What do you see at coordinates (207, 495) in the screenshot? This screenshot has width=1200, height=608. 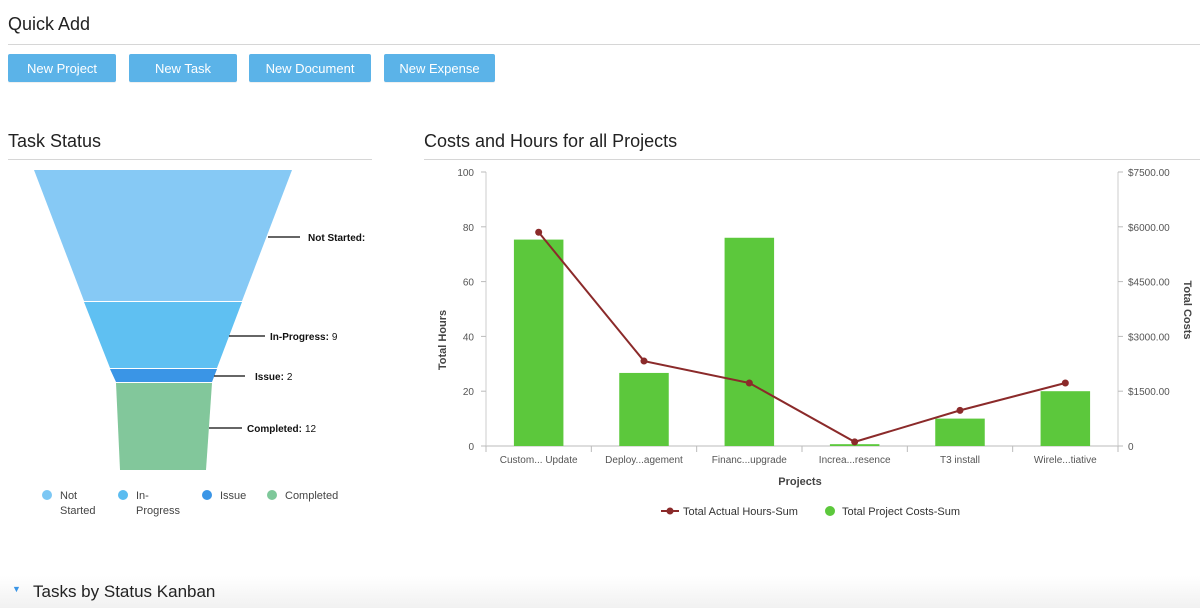 I see `legend-dot-issue` at bounding box center [207, 495].